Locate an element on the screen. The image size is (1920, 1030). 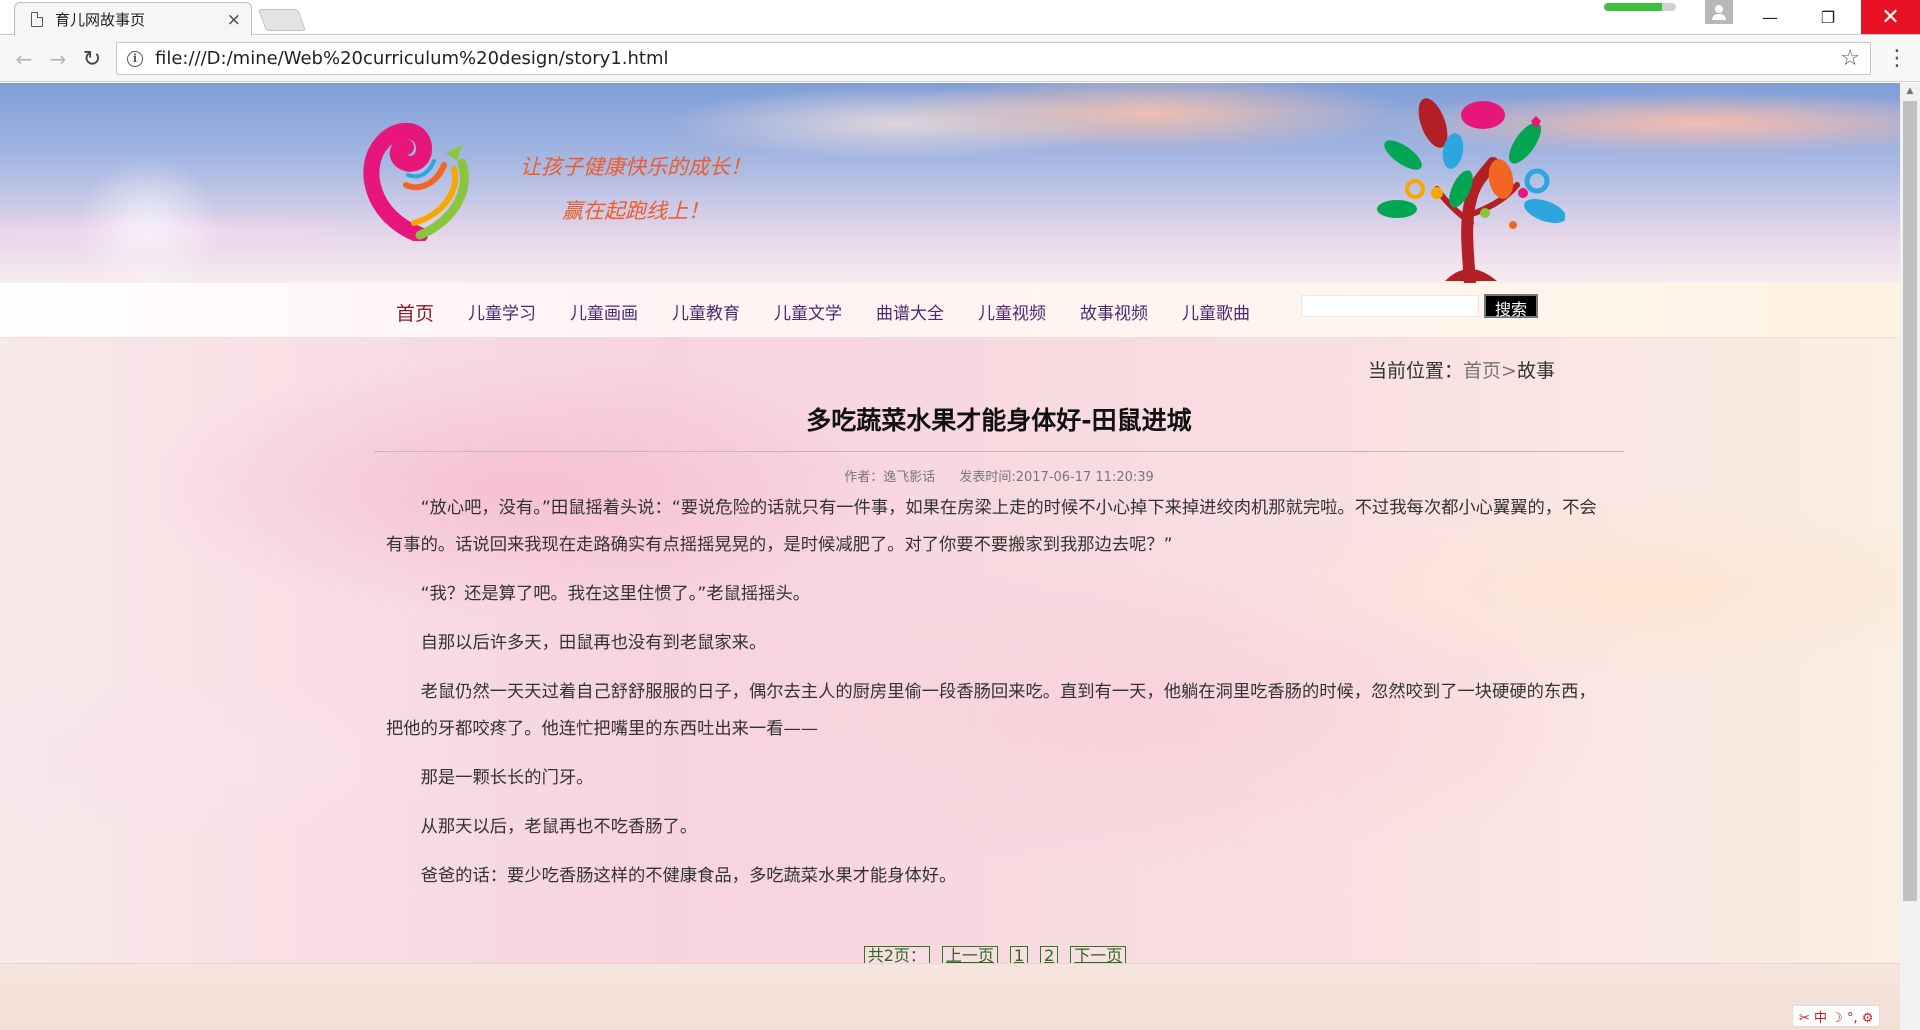
reload-icon: ↻ is located at coordinates (92, 59).